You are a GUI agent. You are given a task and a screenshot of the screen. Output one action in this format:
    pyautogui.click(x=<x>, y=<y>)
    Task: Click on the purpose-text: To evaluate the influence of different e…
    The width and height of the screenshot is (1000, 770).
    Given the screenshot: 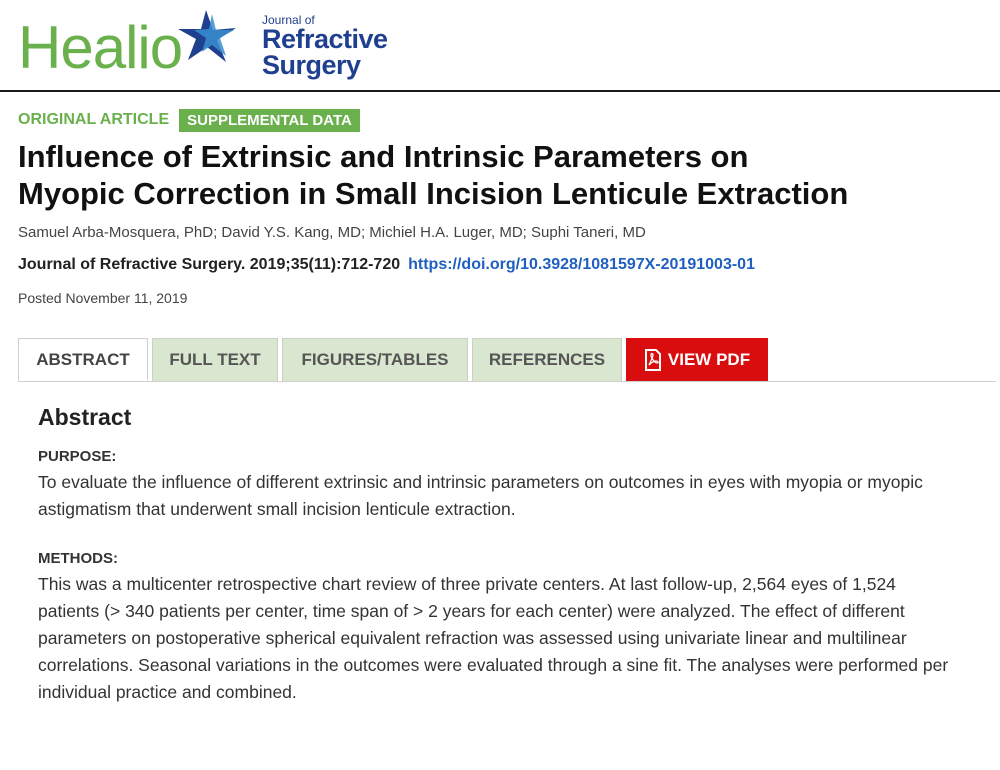 What is the action you would take?
    pyautogui.click(x=480, y=495)
    